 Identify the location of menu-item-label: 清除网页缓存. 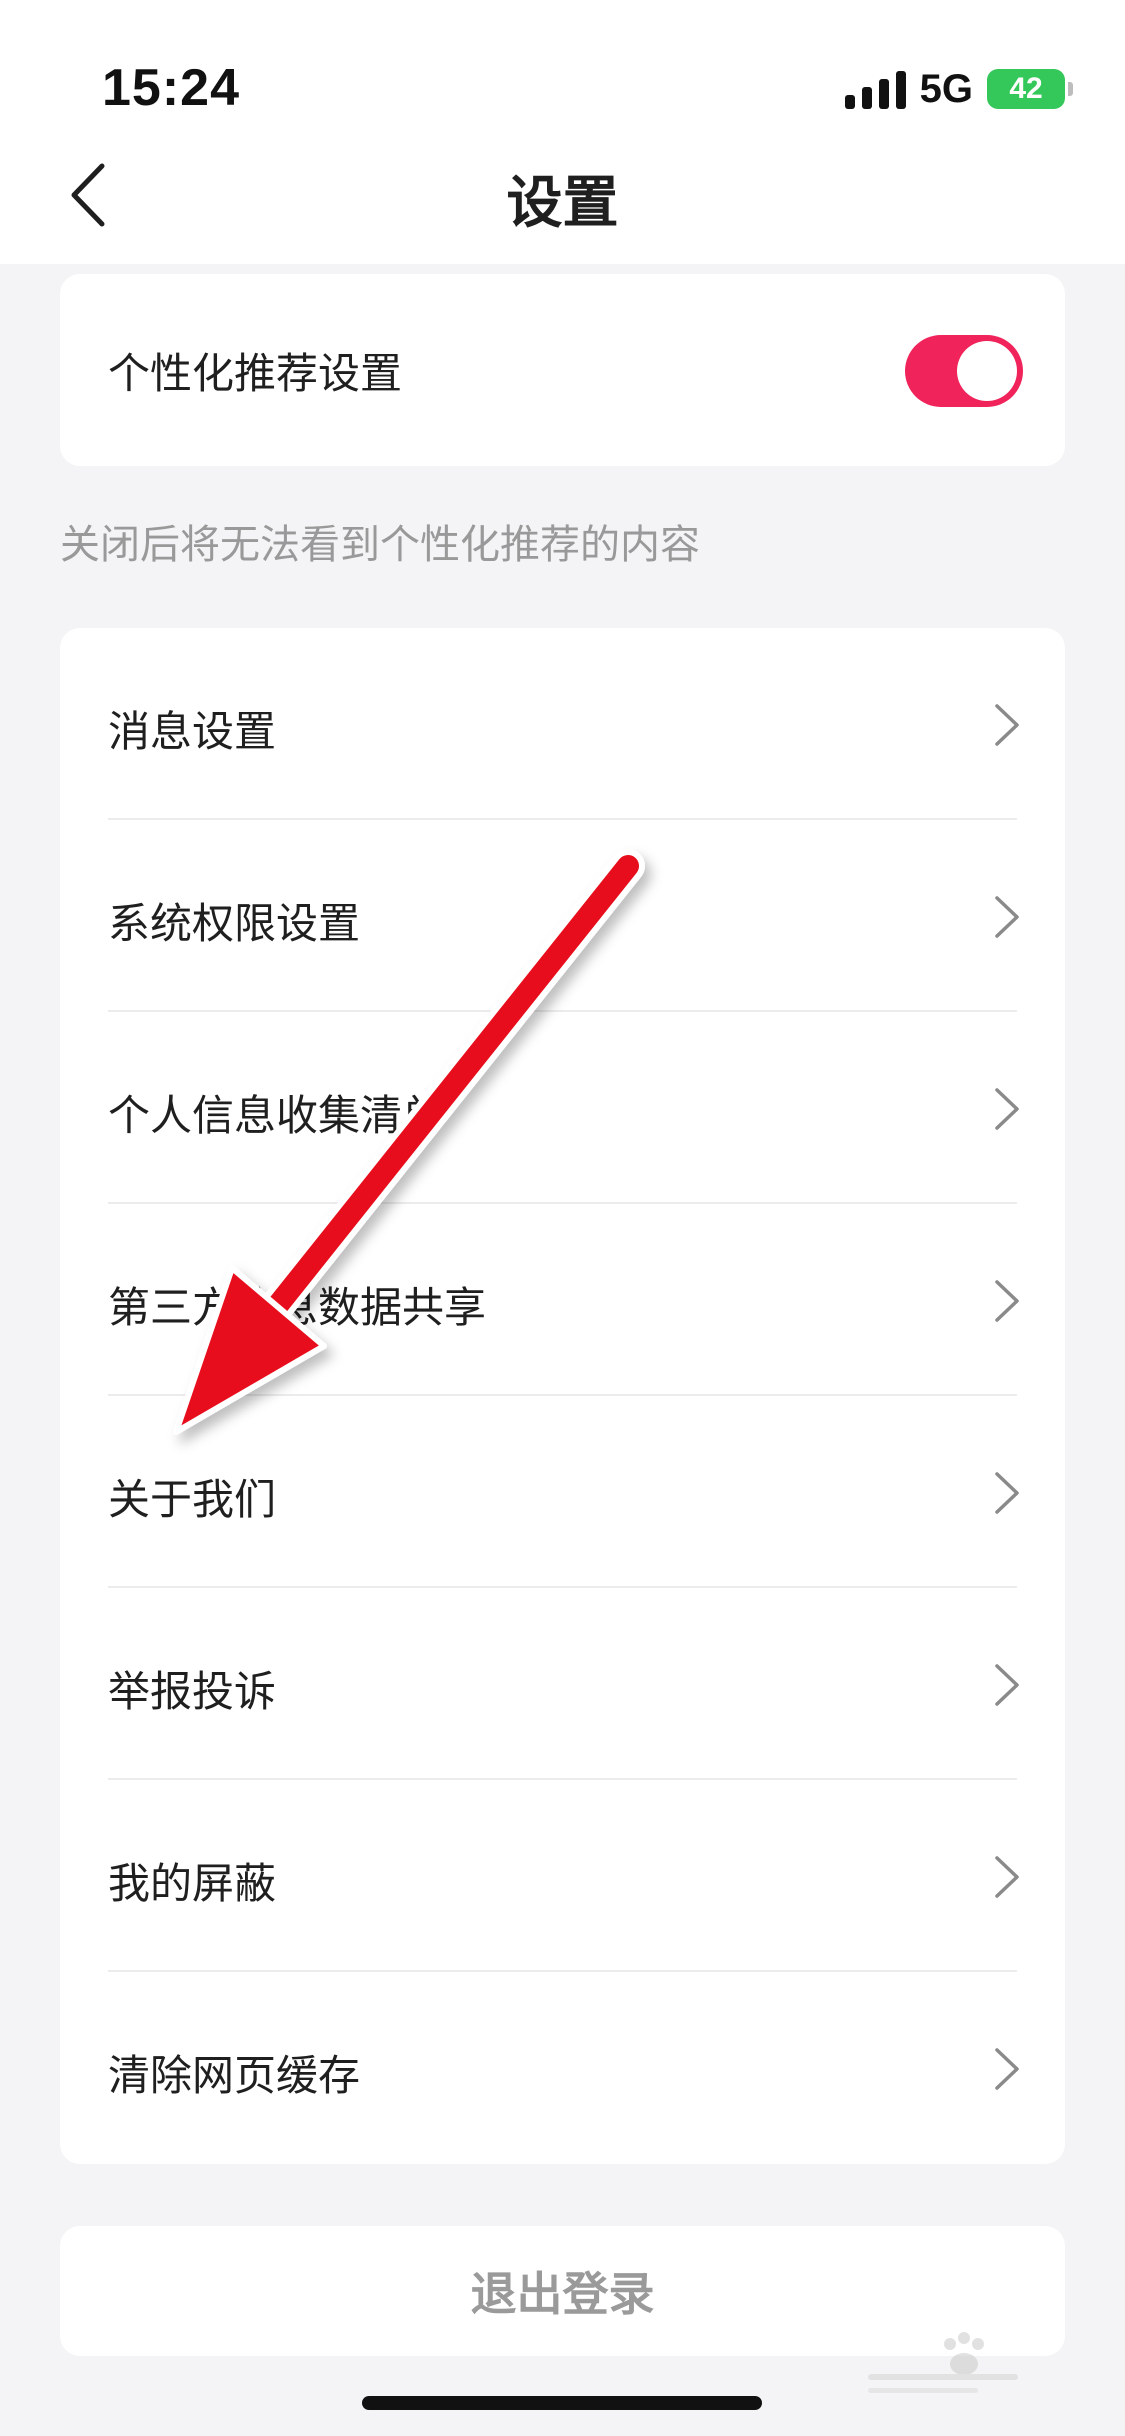
(234, 2075).